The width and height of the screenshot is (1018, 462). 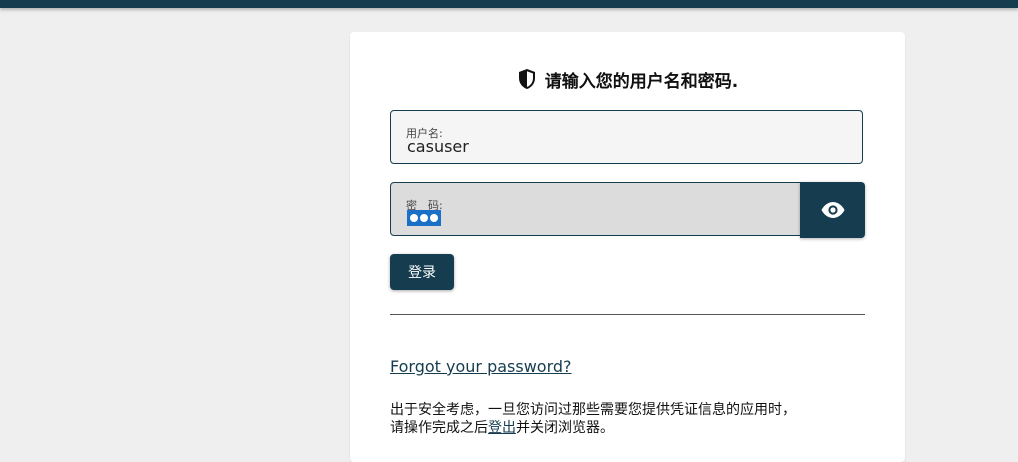 I want to click on login-heading-text: 请输入您的用户名和密码., so click(x=641, y=81).